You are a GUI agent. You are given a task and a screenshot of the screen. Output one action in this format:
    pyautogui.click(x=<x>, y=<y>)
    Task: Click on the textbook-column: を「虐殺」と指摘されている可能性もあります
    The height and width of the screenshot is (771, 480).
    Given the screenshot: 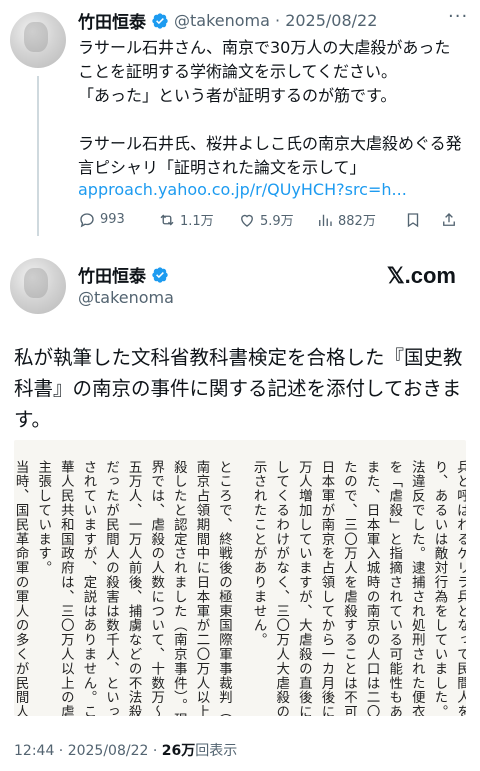 What is the action you would take?
    pyautogui.click(x=394, y=588)
    